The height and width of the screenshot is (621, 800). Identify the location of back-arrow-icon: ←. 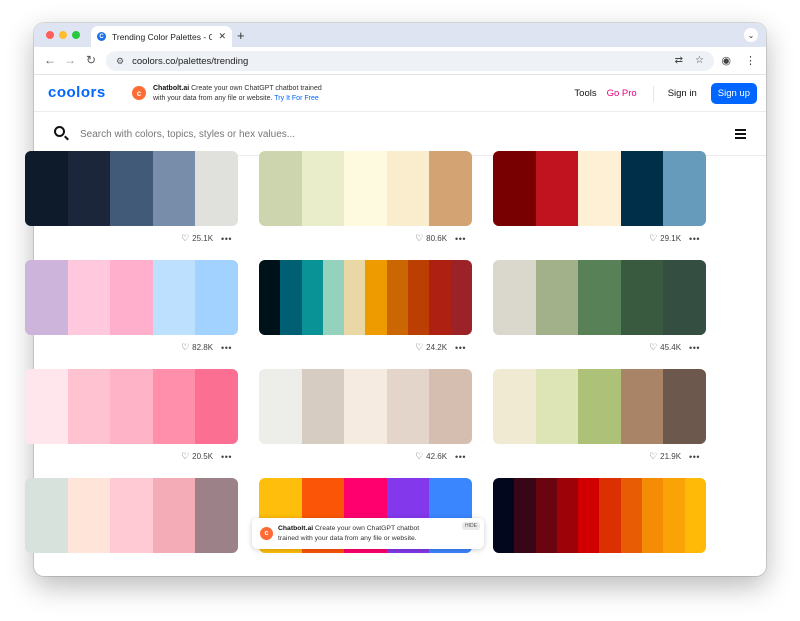
(50, 60).